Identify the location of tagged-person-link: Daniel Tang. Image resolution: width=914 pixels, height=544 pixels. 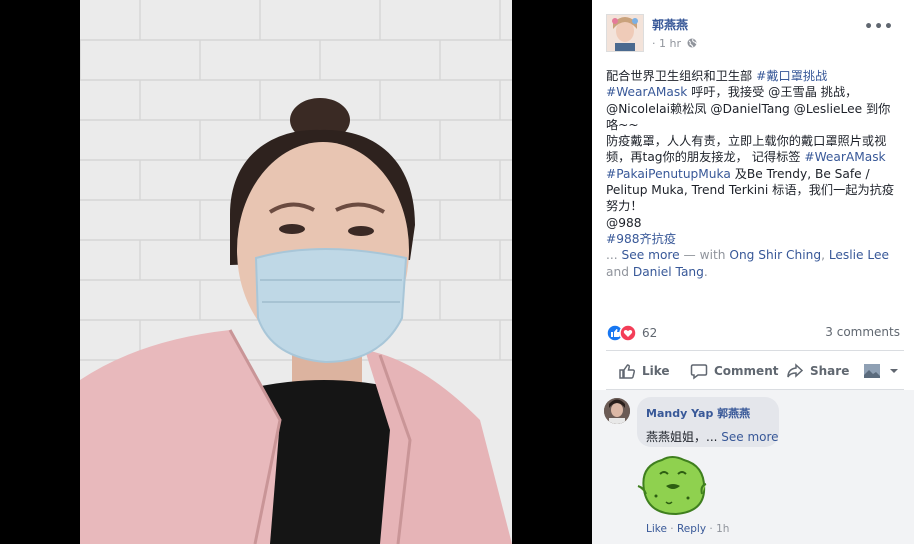
(668, 272).